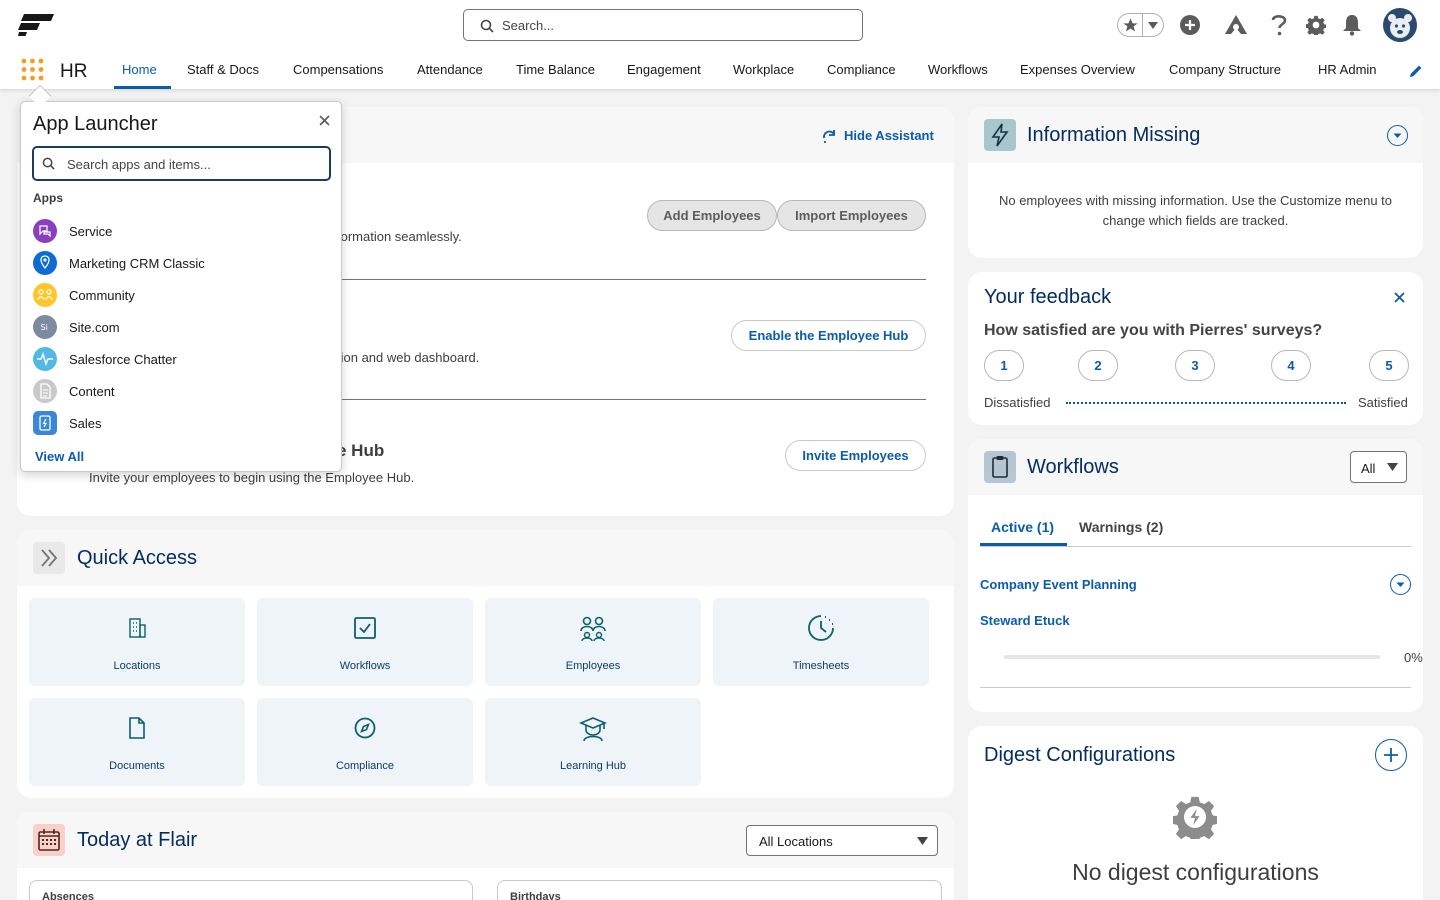 The image size is (1440, 900). What do you see at coordinates (92, 391) in the screenshot?
I see `app-name-label: Content` at bounding box center [92, 391].